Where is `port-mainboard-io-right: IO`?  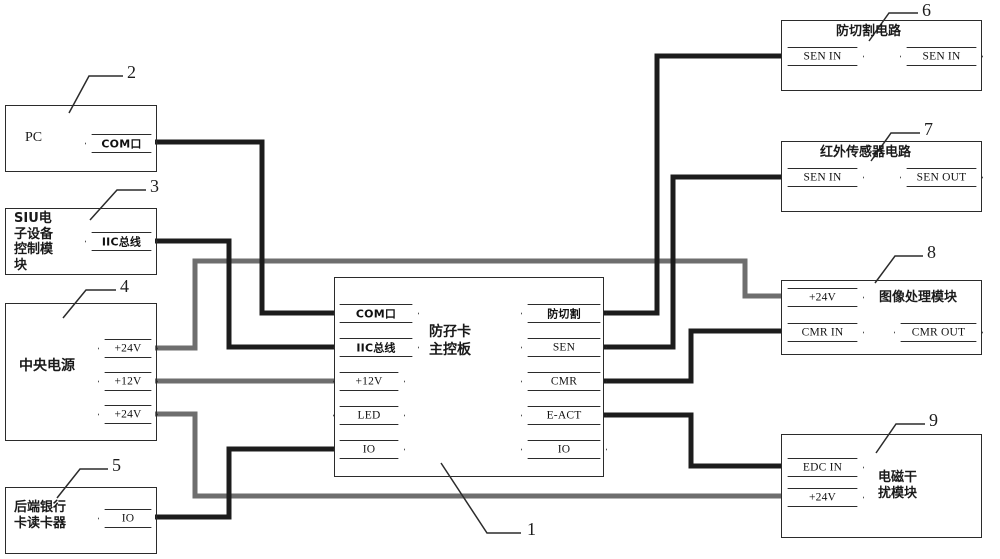 port-mainboard-io-right: IO is located at coordinates (564, 449).